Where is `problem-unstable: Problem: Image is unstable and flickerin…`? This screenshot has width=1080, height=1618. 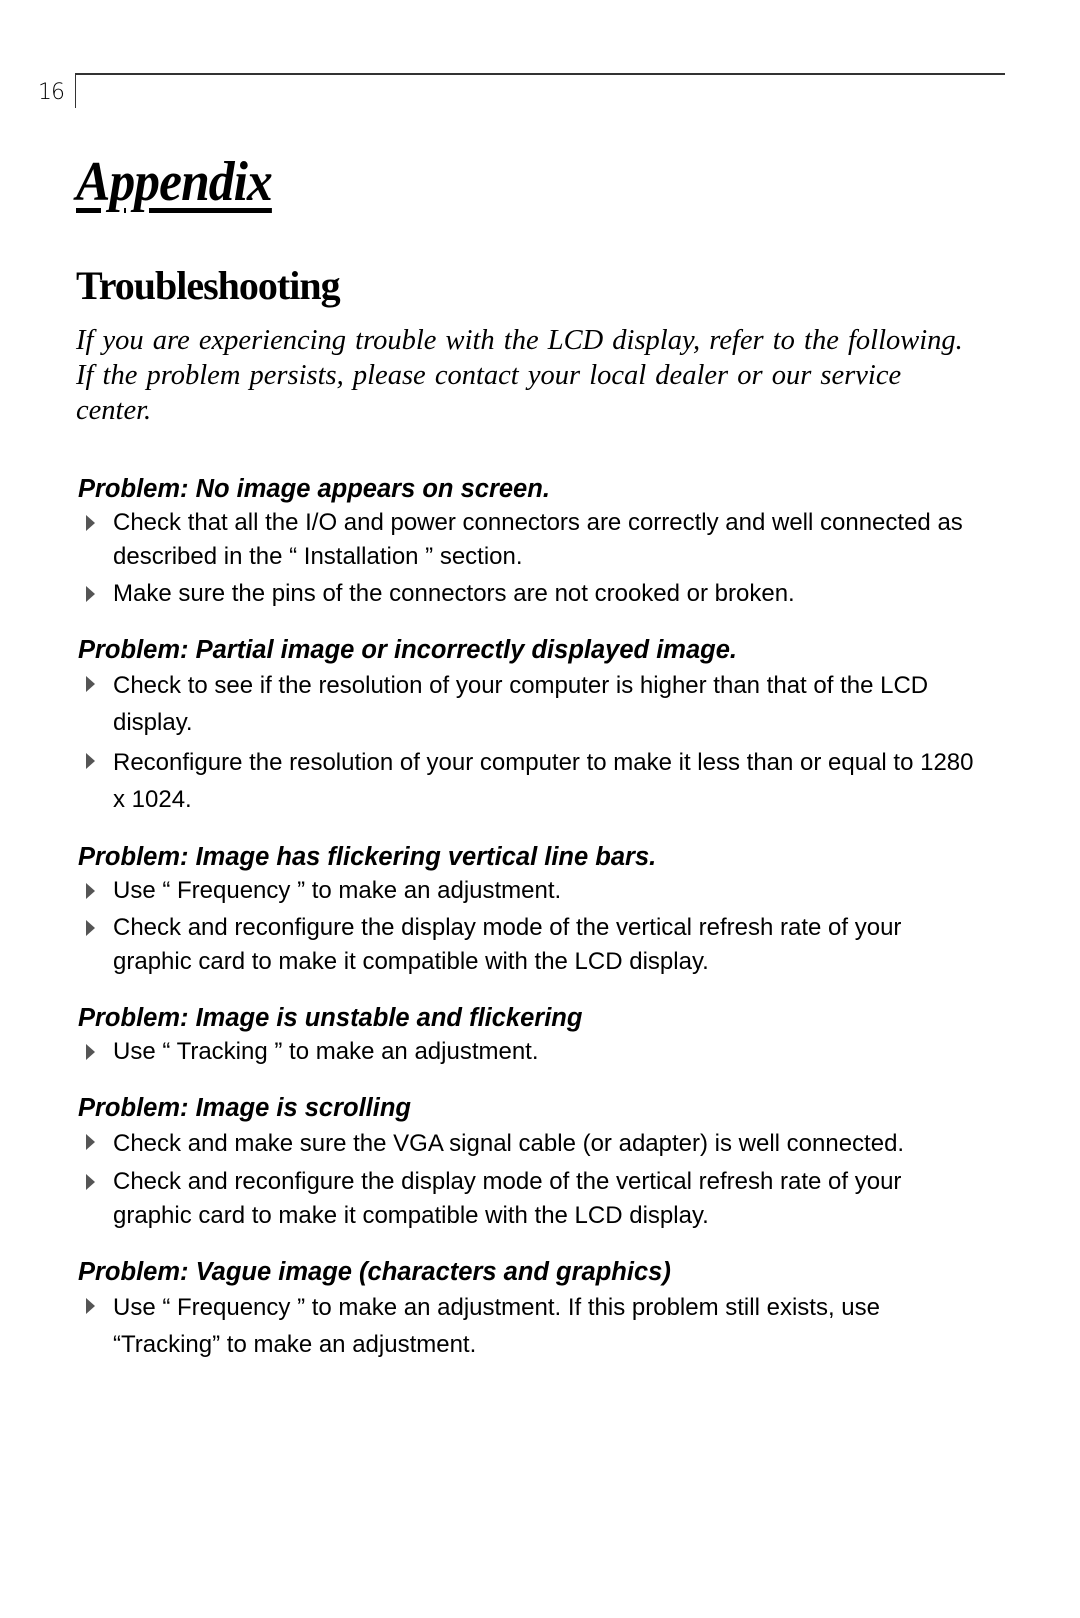 problem-unstable: Problem: Image is unstable and flickerin… is located at coordinates (528, 1035).